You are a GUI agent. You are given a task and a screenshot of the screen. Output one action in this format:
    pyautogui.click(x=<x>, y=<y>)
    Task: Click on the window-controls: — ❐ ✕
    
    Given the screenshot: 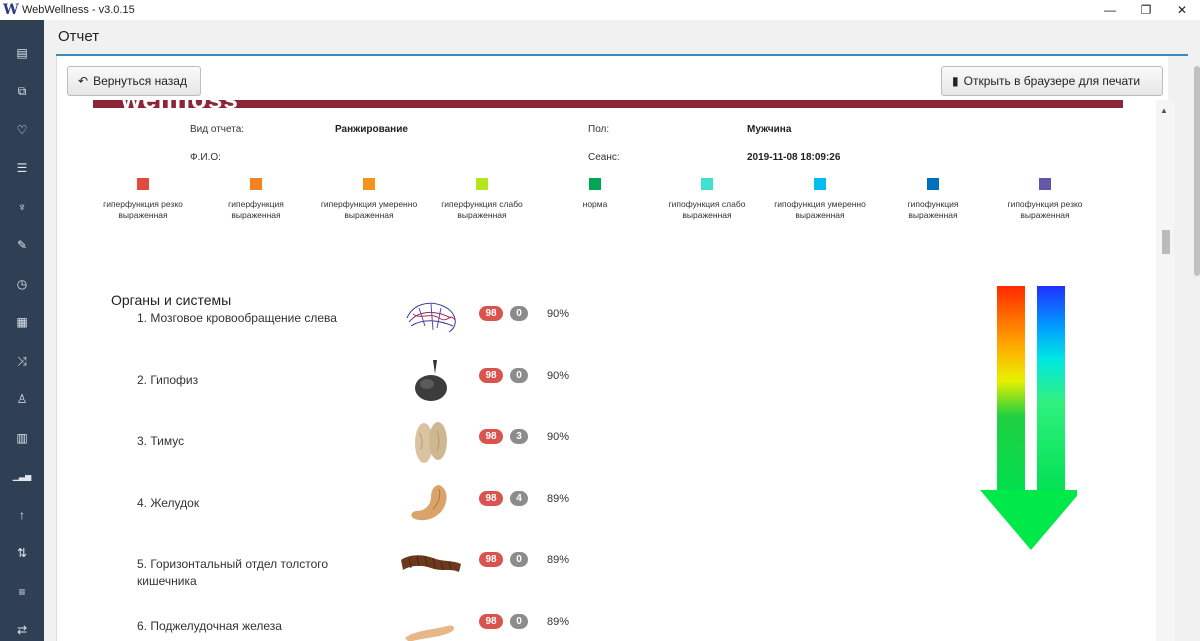 What is the action you would take?
    pyautogui.click(x=1146, y=10)
    